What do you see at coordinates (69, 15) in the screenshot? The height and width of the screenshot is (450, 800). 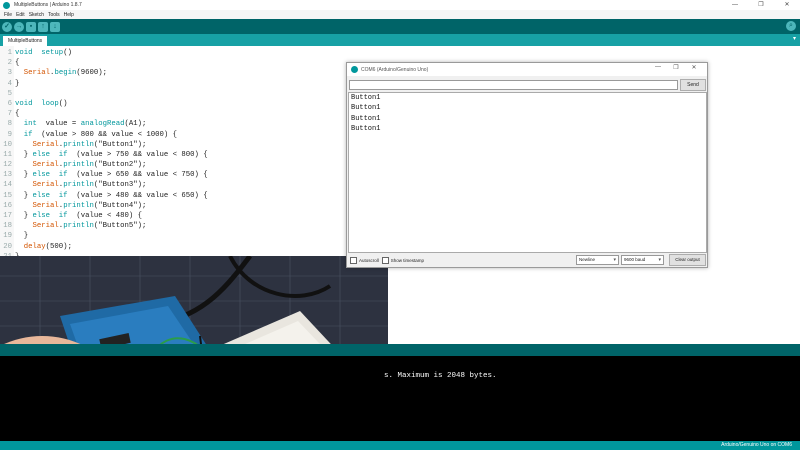 I see `menu-help: Help` at bounding box center [69, 15].